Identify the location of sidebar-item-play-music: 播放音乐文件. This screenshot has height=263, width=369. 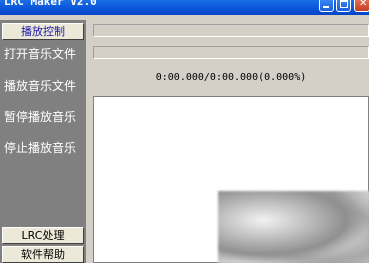
(44, 86).